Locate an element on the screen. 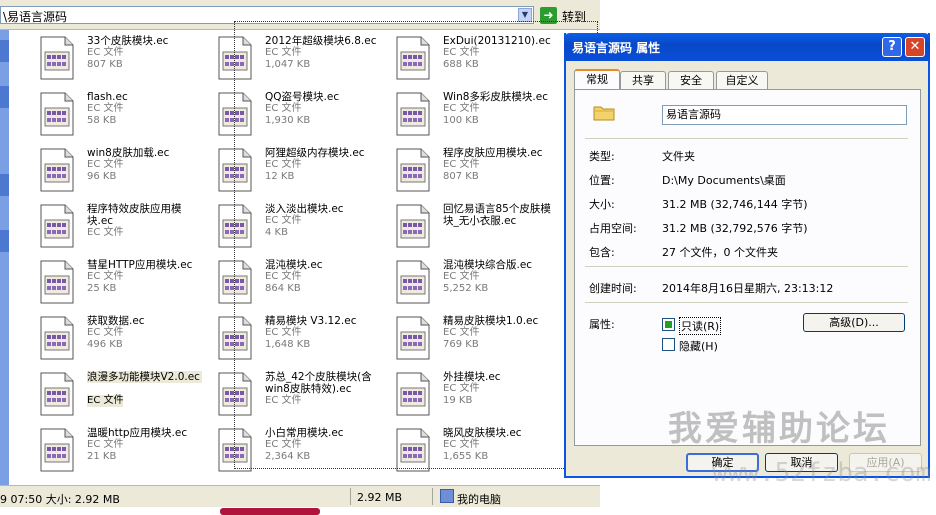 The image size is (936, 515). status-bar: 9 07:50 大小: 2.92 MB 2.92 MB 我的电脑 is located at coordinates (300, 496).